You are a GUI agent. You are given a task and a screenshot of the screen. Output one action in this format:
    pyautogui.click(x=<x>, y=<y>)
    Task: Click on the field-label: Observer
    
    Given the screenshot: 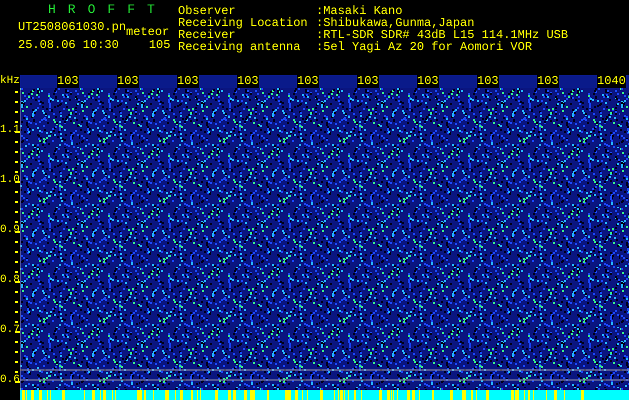 What is the action you would take?
    pyautogui.click(x=207, y=11)
    